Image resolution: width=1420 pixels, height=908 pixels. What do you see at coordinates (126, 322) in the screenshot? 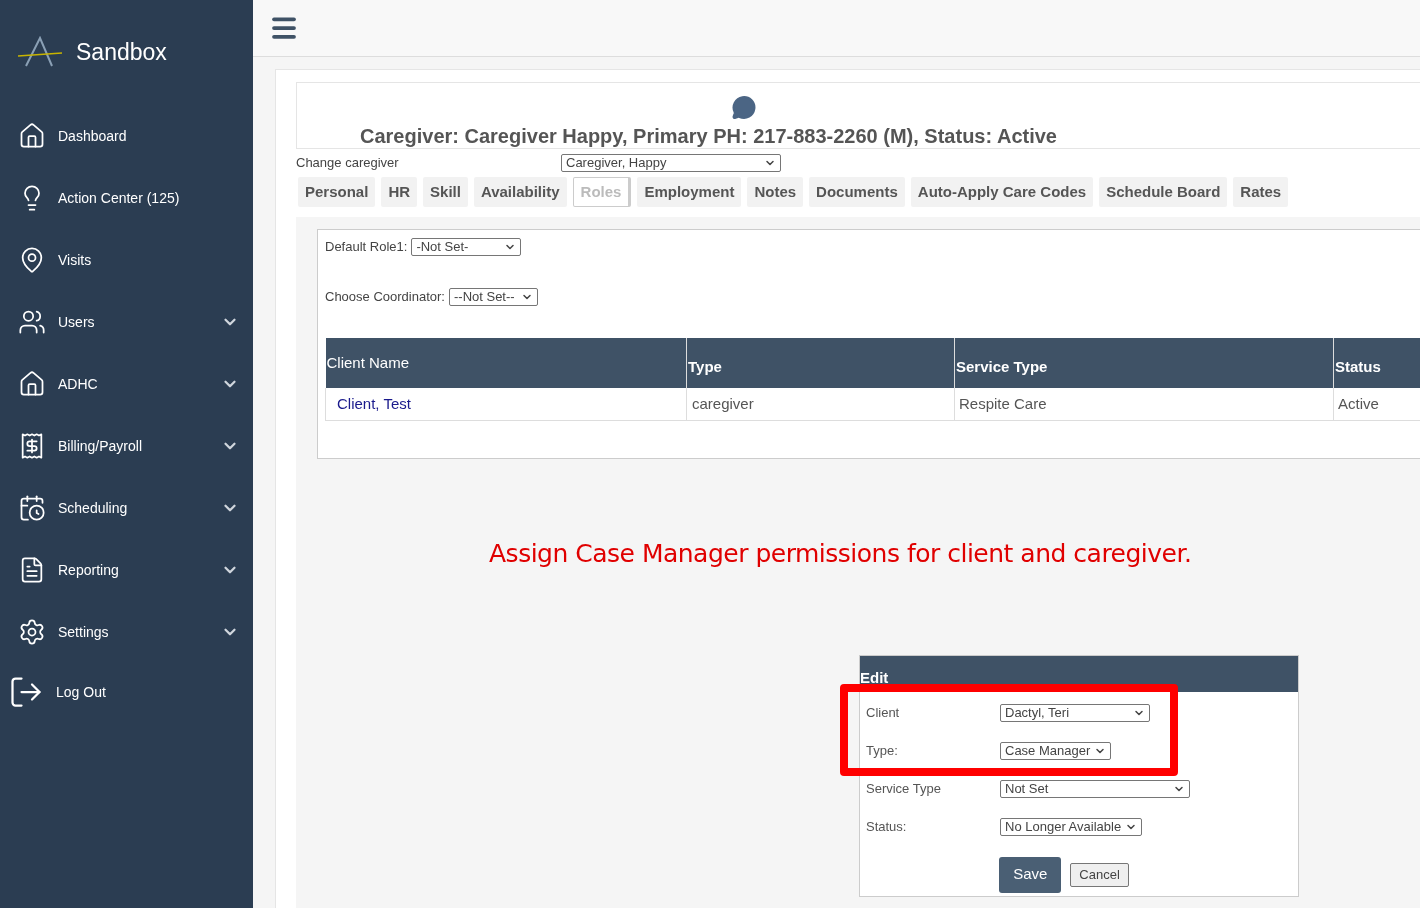
I see `nav-item: Users` at bounding box center [126, 322].